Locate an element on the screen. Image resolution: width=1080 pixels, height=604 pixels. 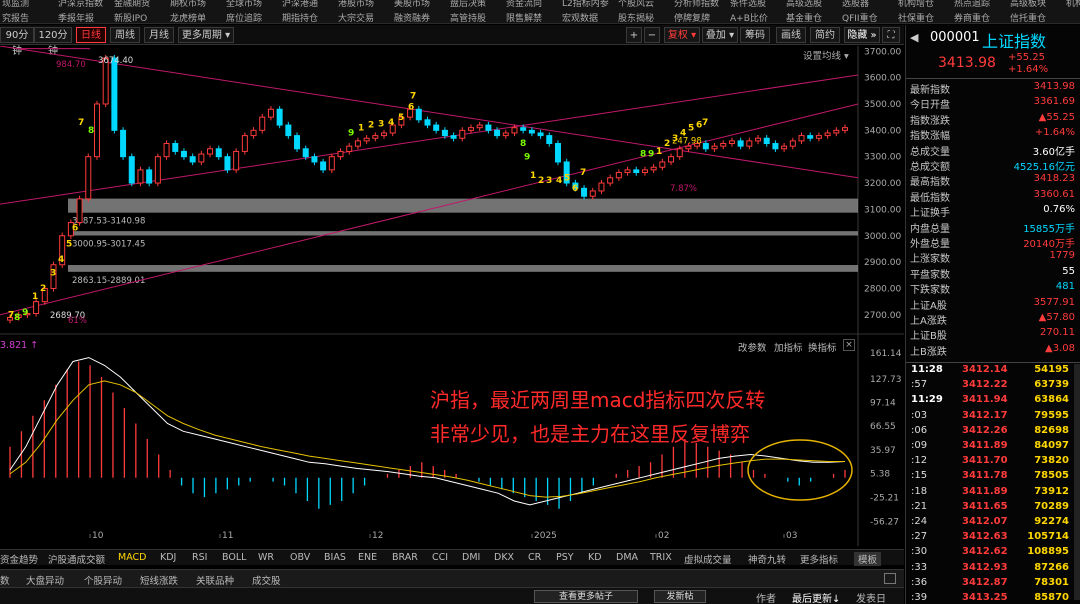
menu-item: L2指标内参 is located at coordinates (585, 4).